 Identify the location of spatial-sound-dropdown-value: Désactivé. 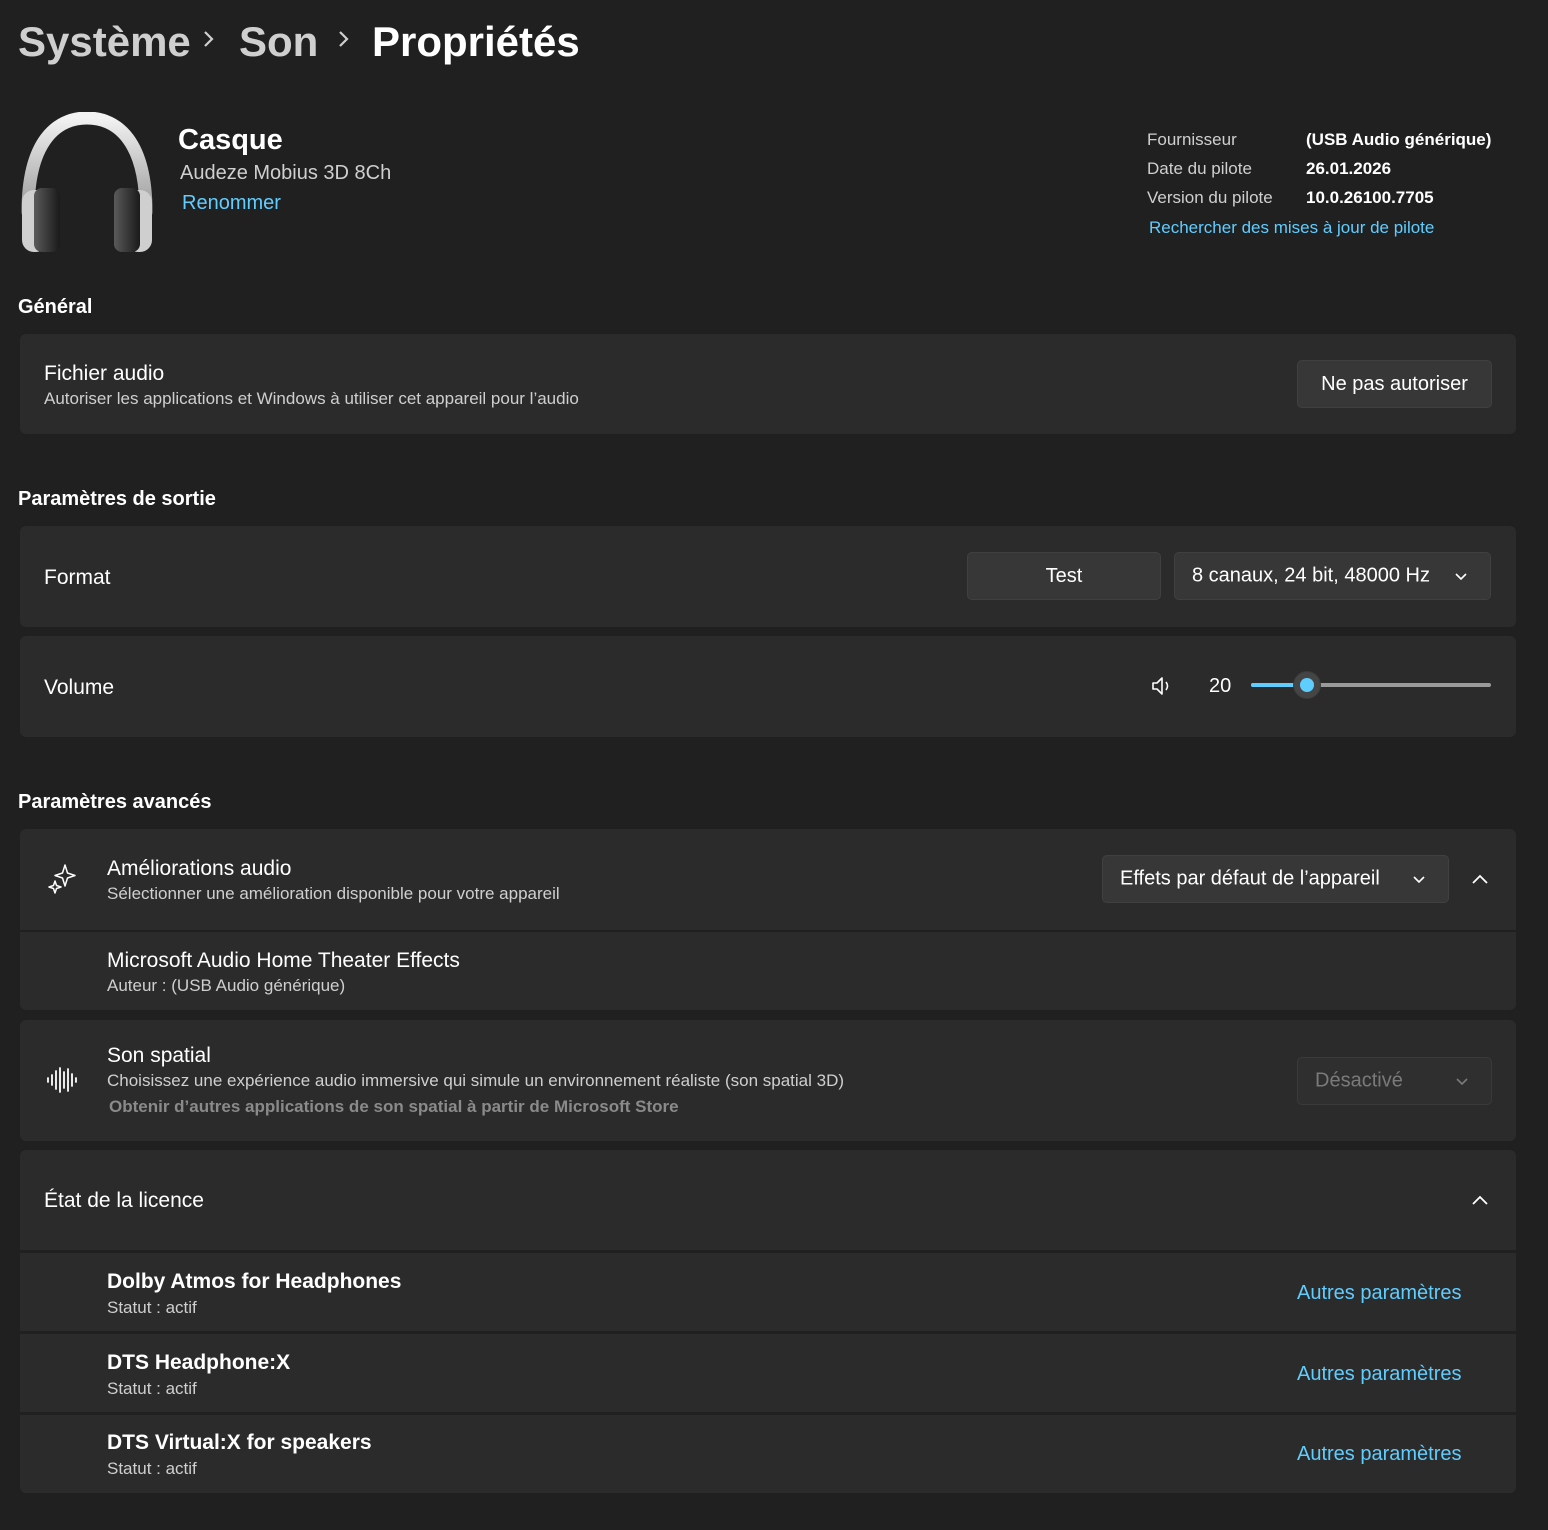
(1359, 1080).